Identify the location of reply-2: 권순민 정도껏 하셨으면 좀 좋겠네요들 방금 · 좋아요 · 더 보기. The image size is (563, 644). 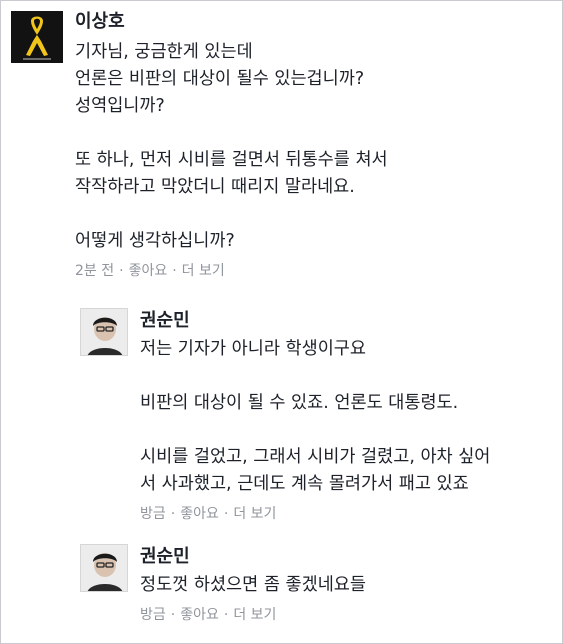
(223, 584).